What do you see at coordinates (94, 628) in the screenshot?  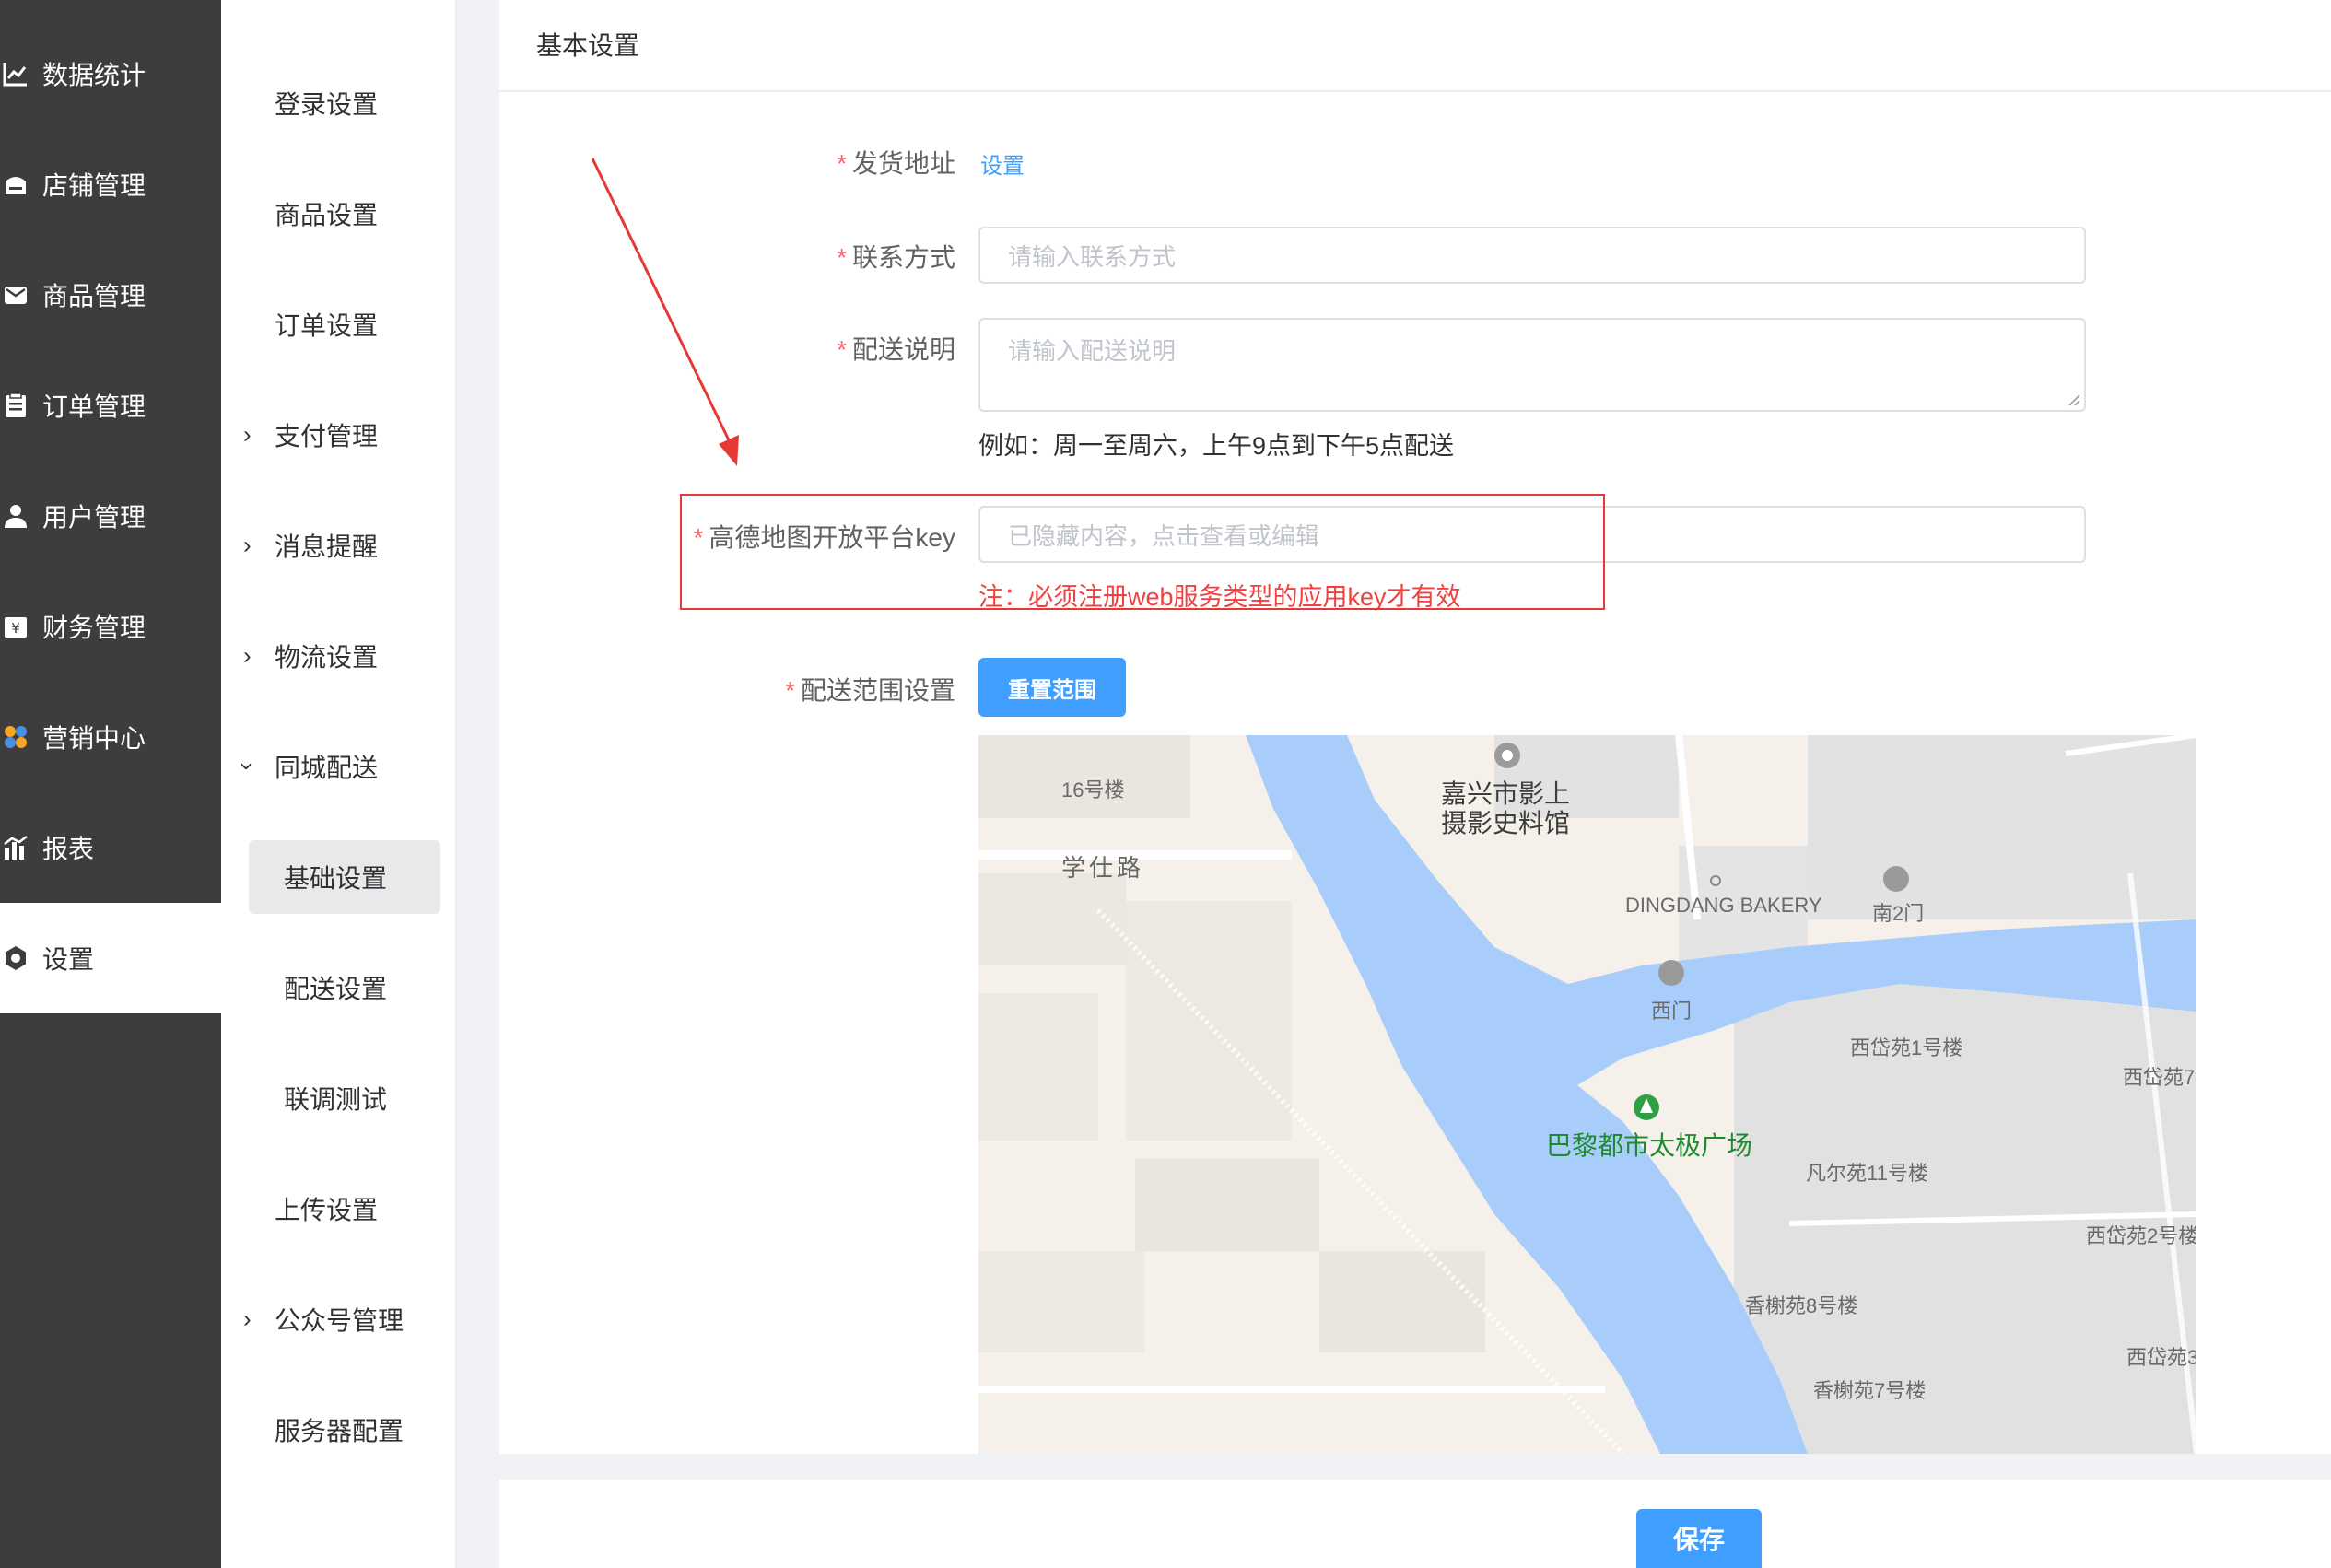 I see `nav-label: 财务管理` at bounding box center [94, 628].